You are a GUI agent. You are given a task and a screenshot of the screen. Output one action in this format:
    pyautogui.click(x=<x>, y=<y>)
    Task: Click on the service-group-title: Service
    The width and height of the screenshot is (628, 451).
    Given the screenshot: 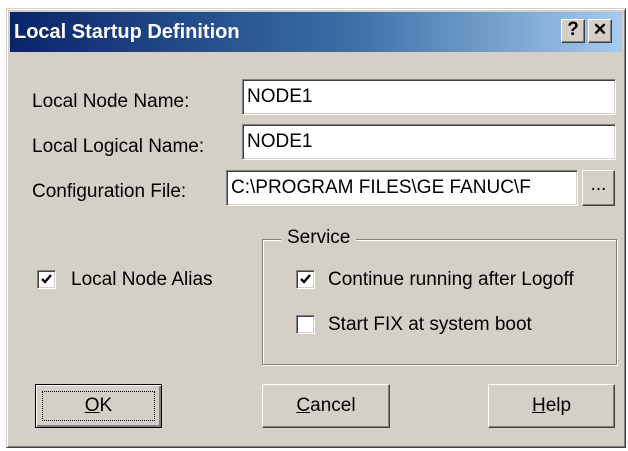 What is the action you would take?
    pyautogui.click(x=319, y=238)
    